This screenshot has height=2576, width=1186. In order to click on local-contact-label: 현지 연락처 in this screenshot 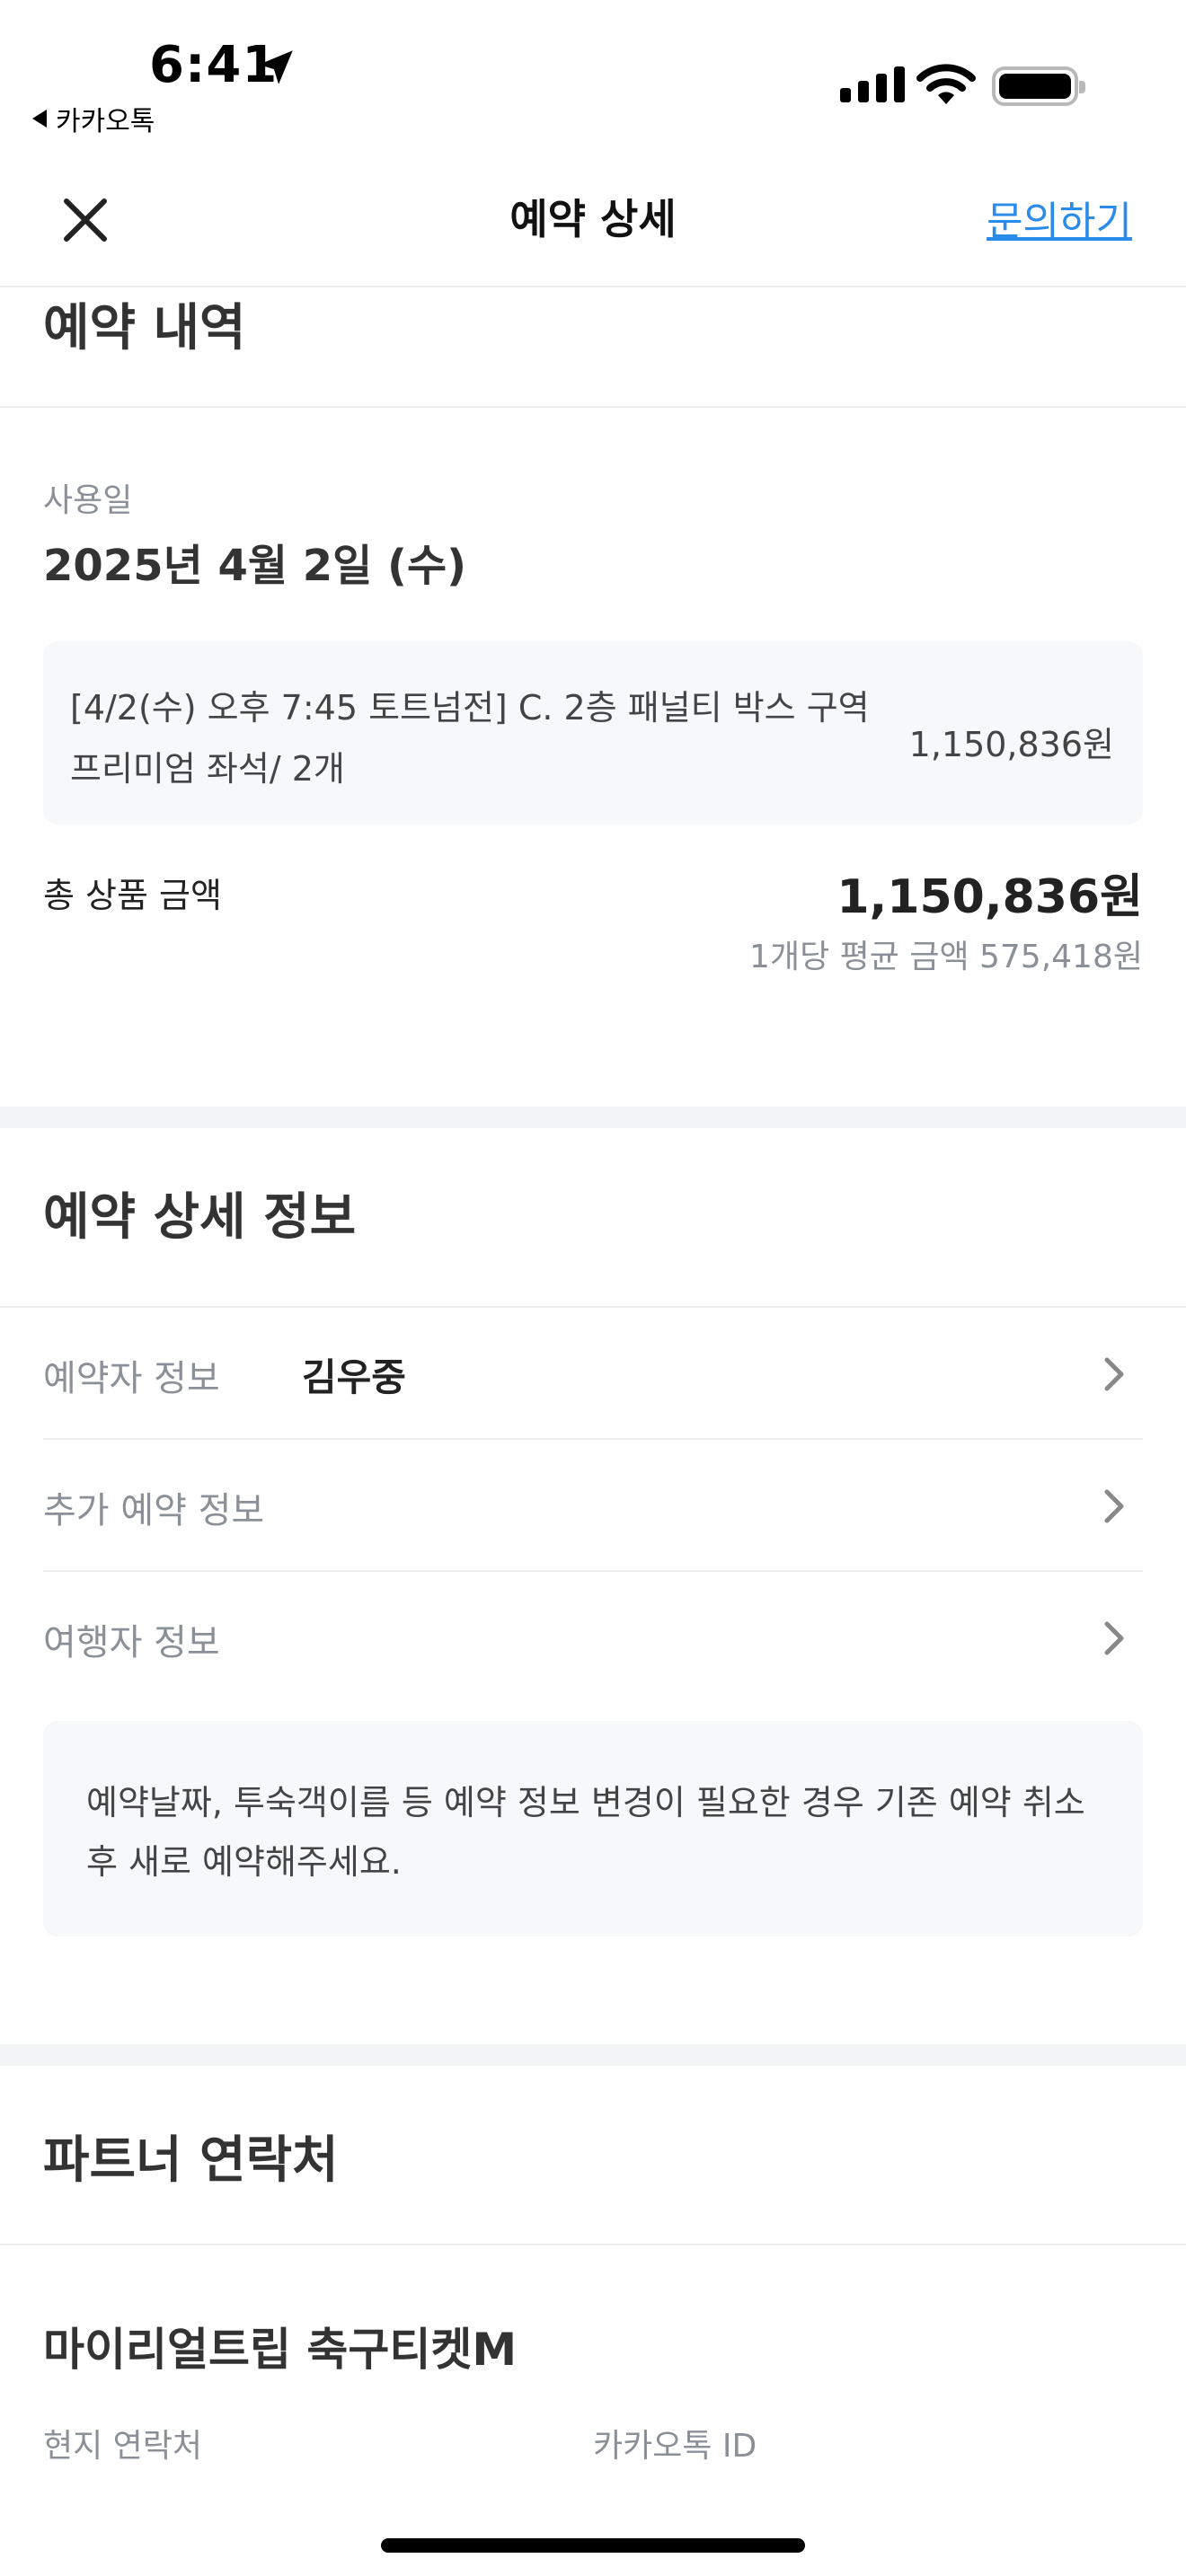, I will do `click(123, 2446)`.